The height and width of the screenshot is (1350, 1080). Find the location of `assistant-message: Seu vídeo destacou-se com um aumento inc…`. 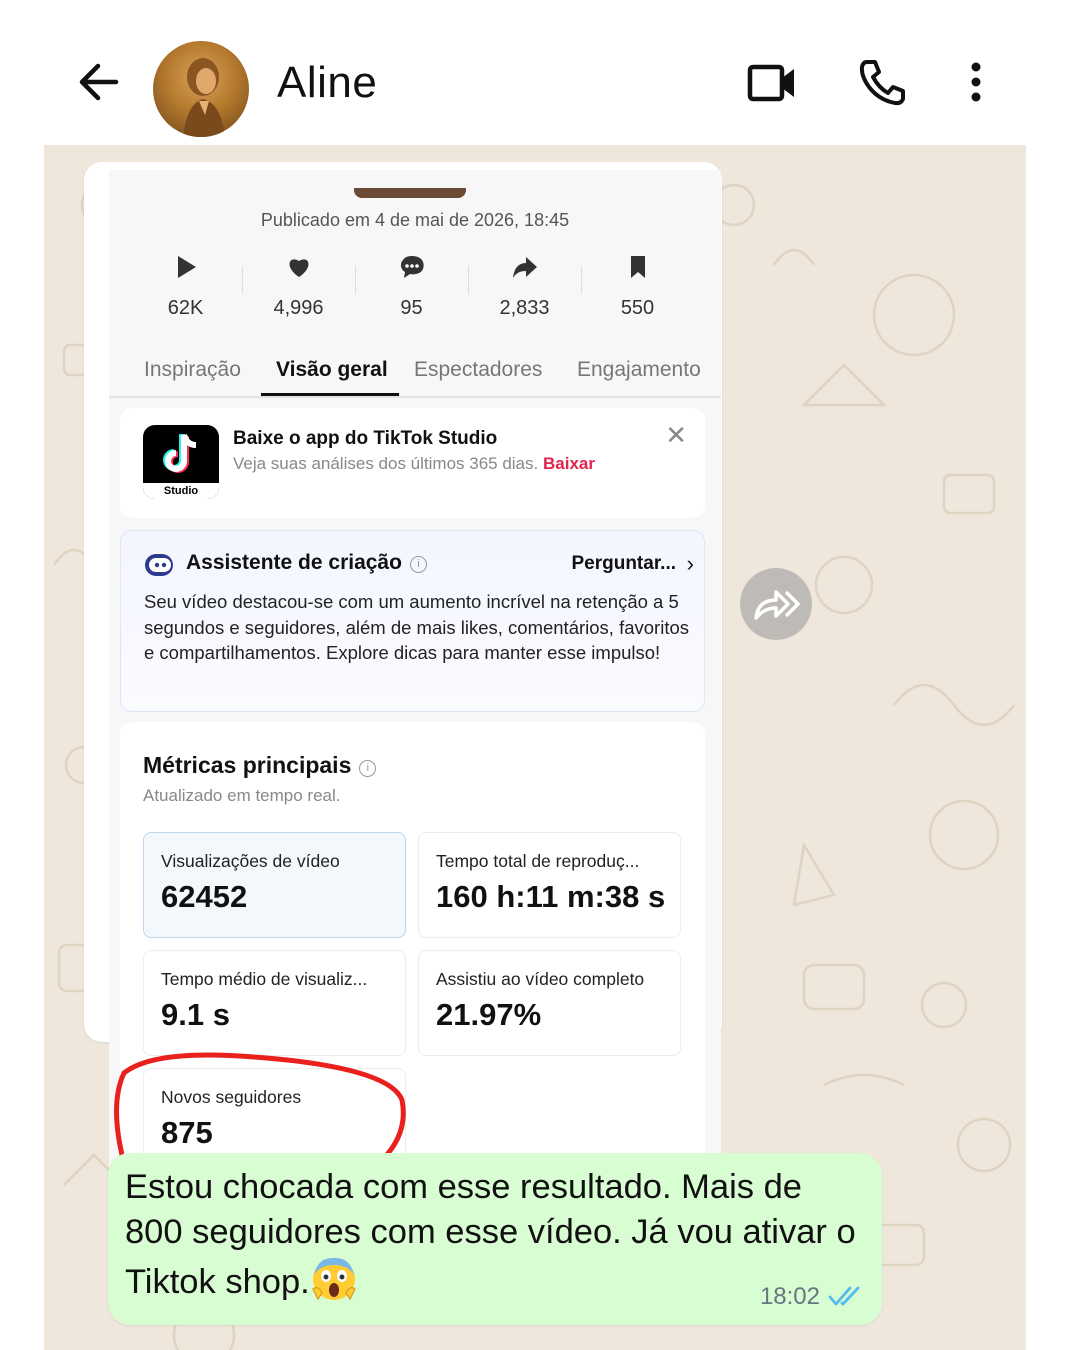

assistant-message: Seu vídeo destacou-se com um aumento inc… is located at coordinates (416, 627).